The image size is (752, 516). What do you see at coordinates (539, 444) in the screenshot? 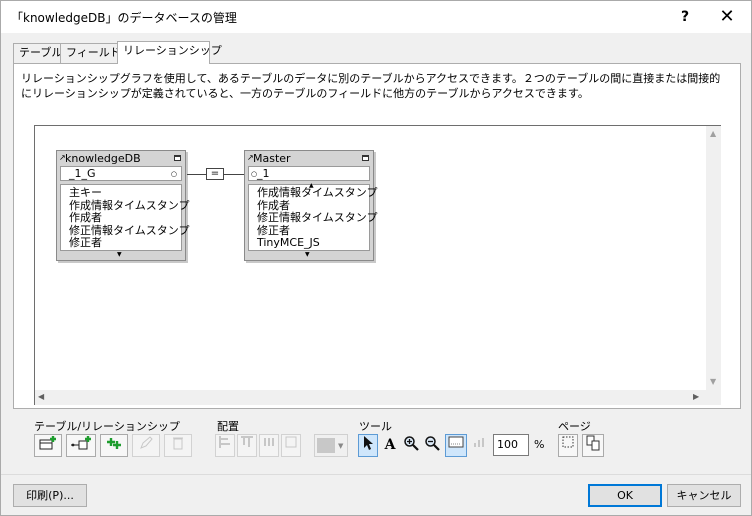
I see `zoom-unit-label: %` at bounding box center [539, 444].